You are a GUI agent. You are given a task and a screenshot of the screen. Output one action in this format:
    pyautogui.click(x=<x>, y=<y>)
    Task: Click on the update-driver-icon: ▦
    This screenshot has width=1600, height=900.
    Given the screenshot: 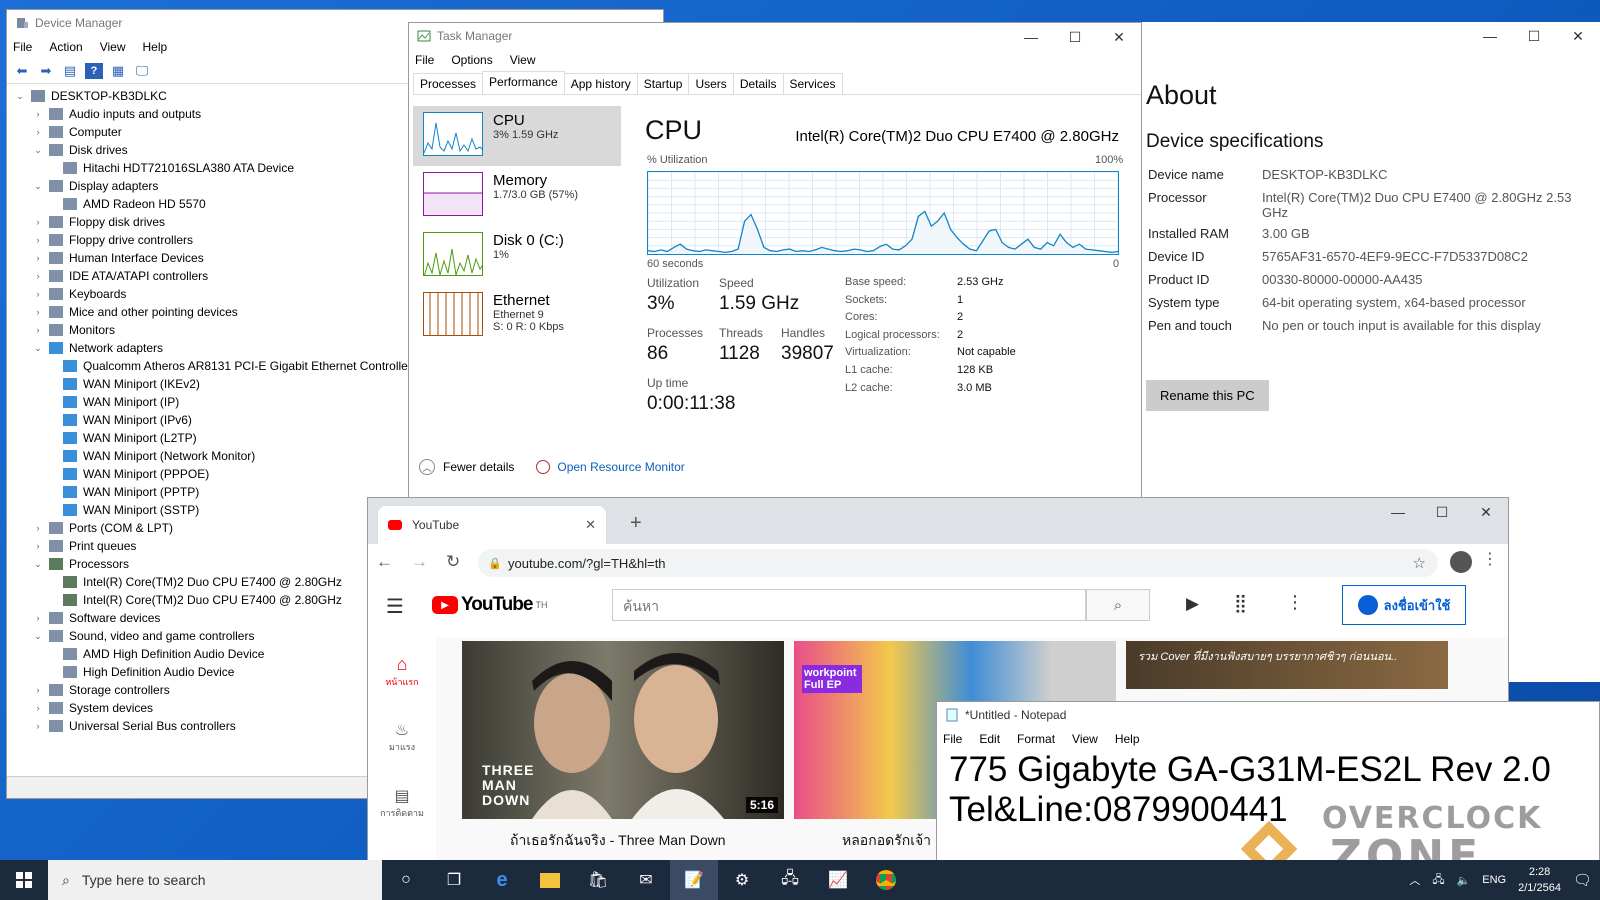 What is the action you would take?
    pyautogui.click(x=118, y=71)
    